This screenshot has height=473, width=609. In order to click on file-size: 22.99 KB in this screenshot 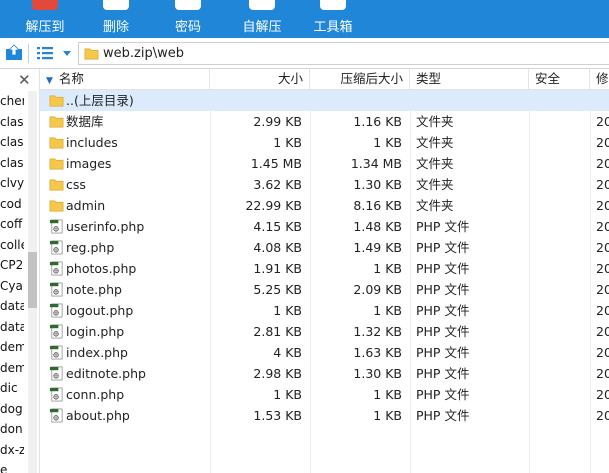, I will do `click(273, 205)`.